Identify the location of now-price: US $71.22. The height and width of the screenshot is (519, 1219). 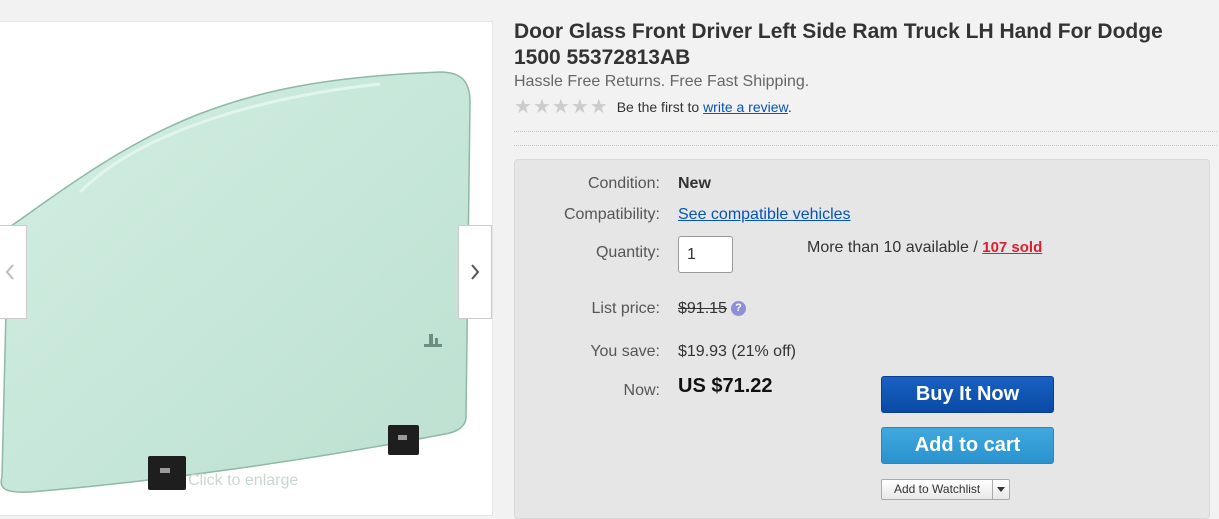
(725, 386).